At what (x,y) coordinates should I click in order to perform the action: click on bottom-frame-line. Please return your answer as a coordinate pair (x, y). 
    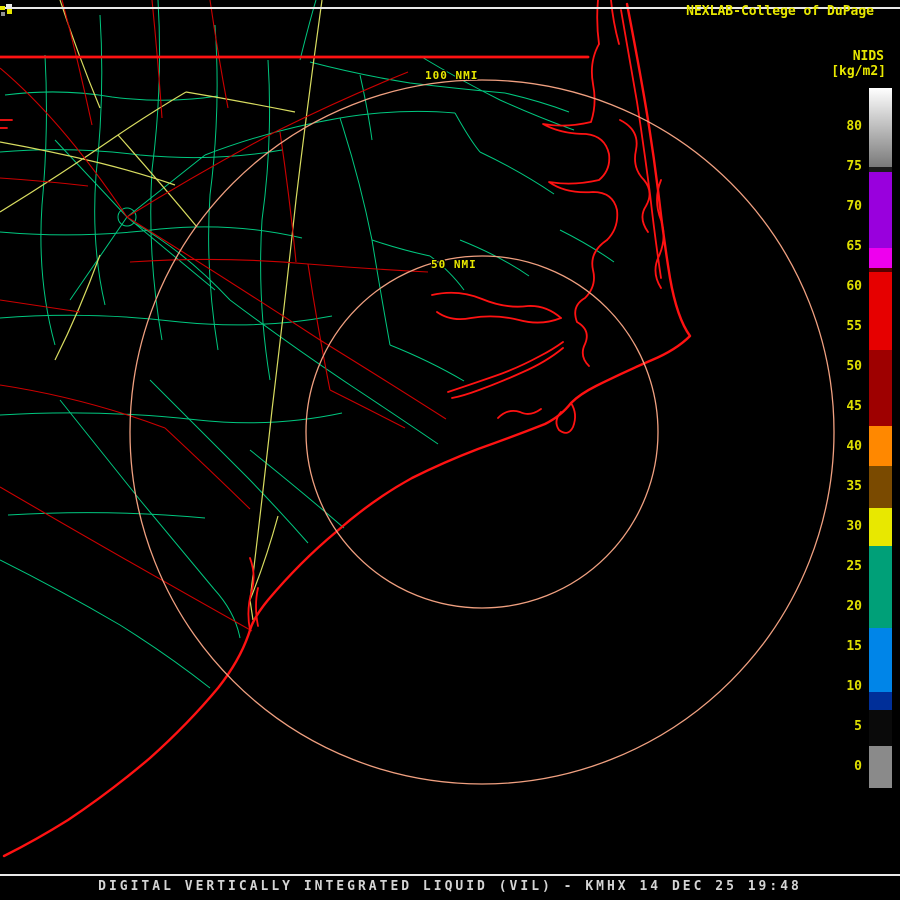
    Looking at the image, I should click on (450, 875).